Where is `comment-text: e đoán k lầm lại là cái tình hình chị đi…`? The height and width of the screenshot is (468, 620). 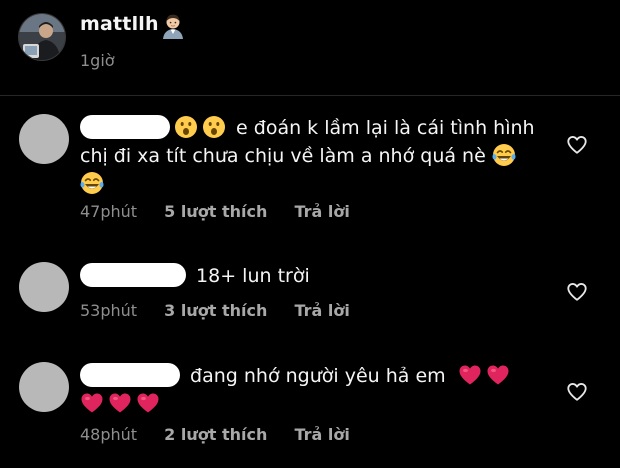
comment-text: e đoán k lầm lại là cái tình hình chị đi… is located at coordinates (315, 156).